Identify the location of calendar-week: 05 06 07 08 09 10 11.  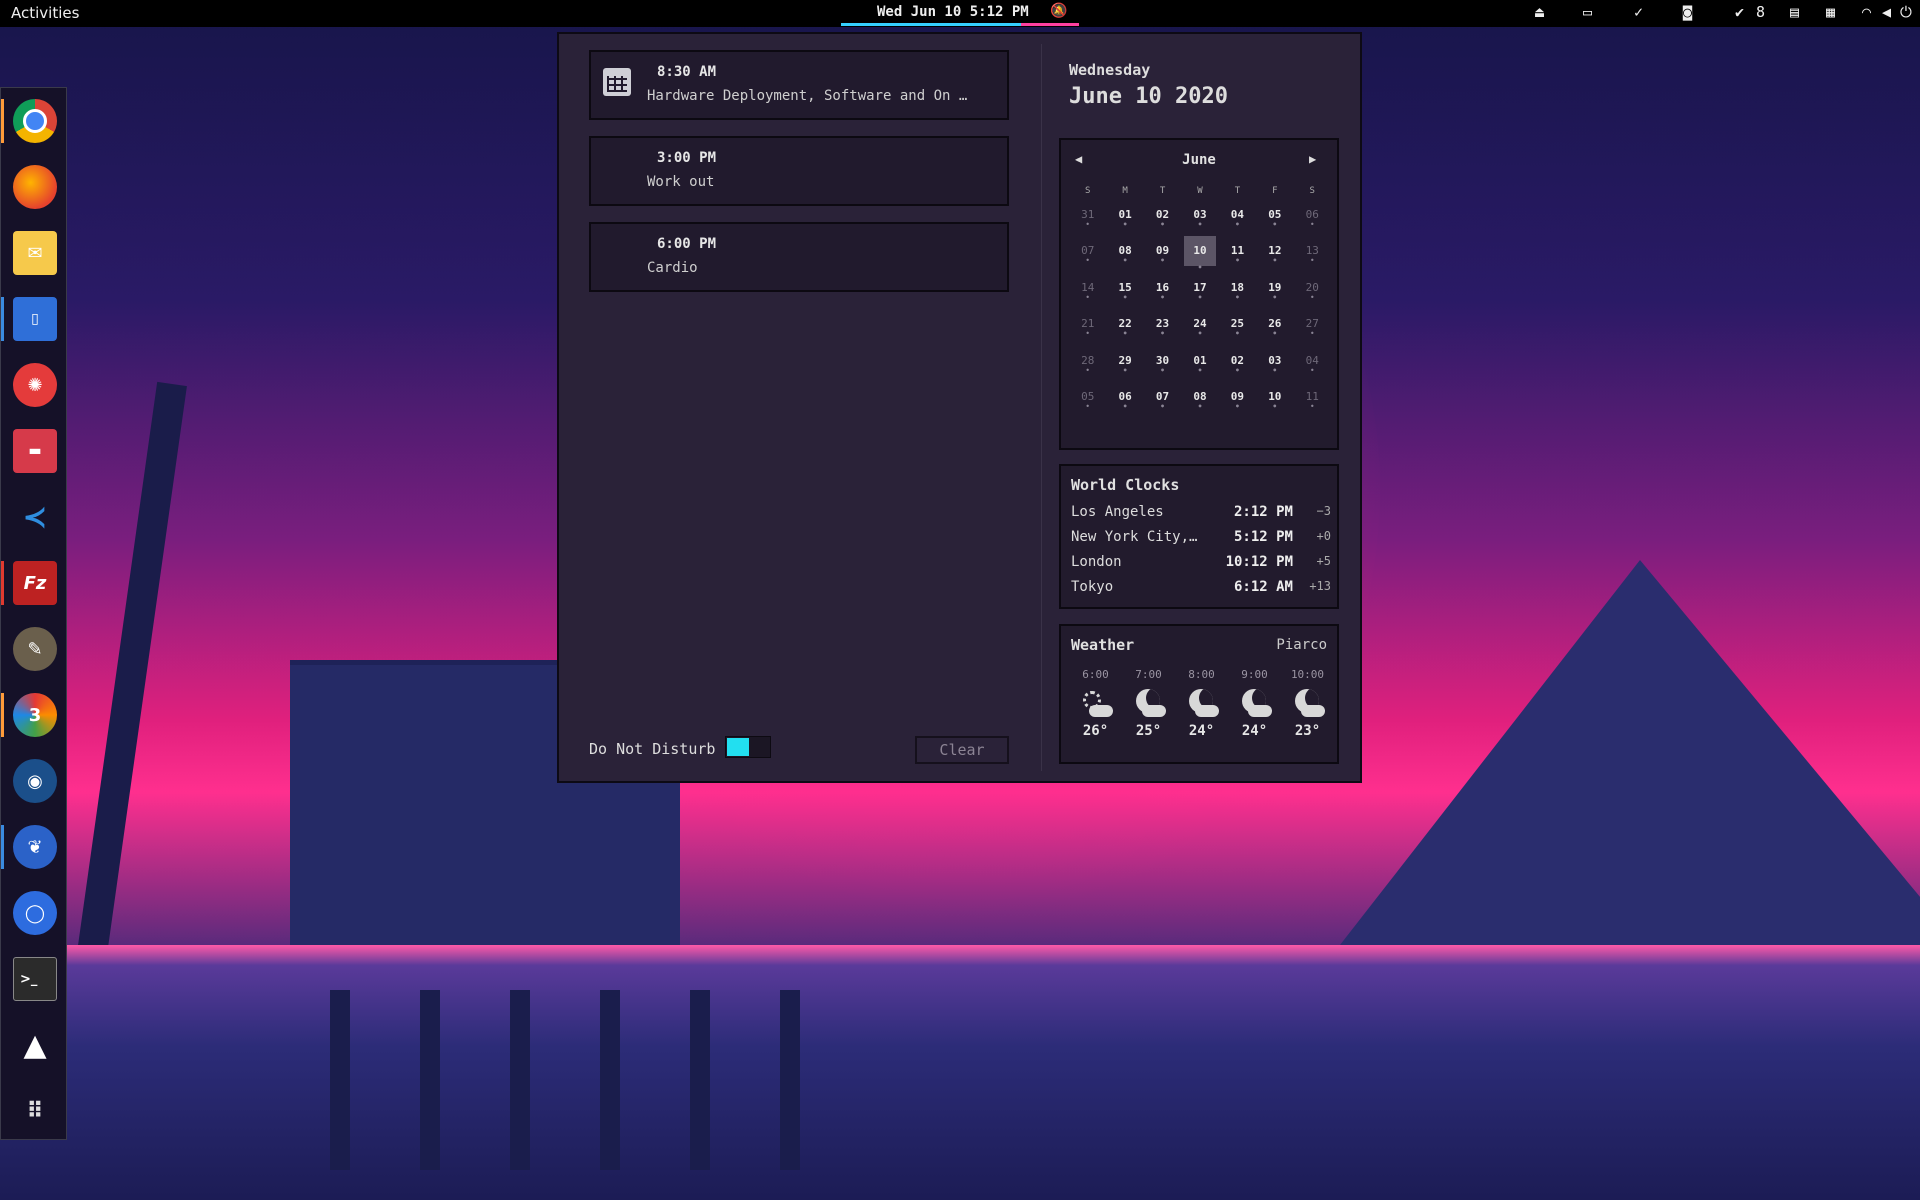
(1200, 397).